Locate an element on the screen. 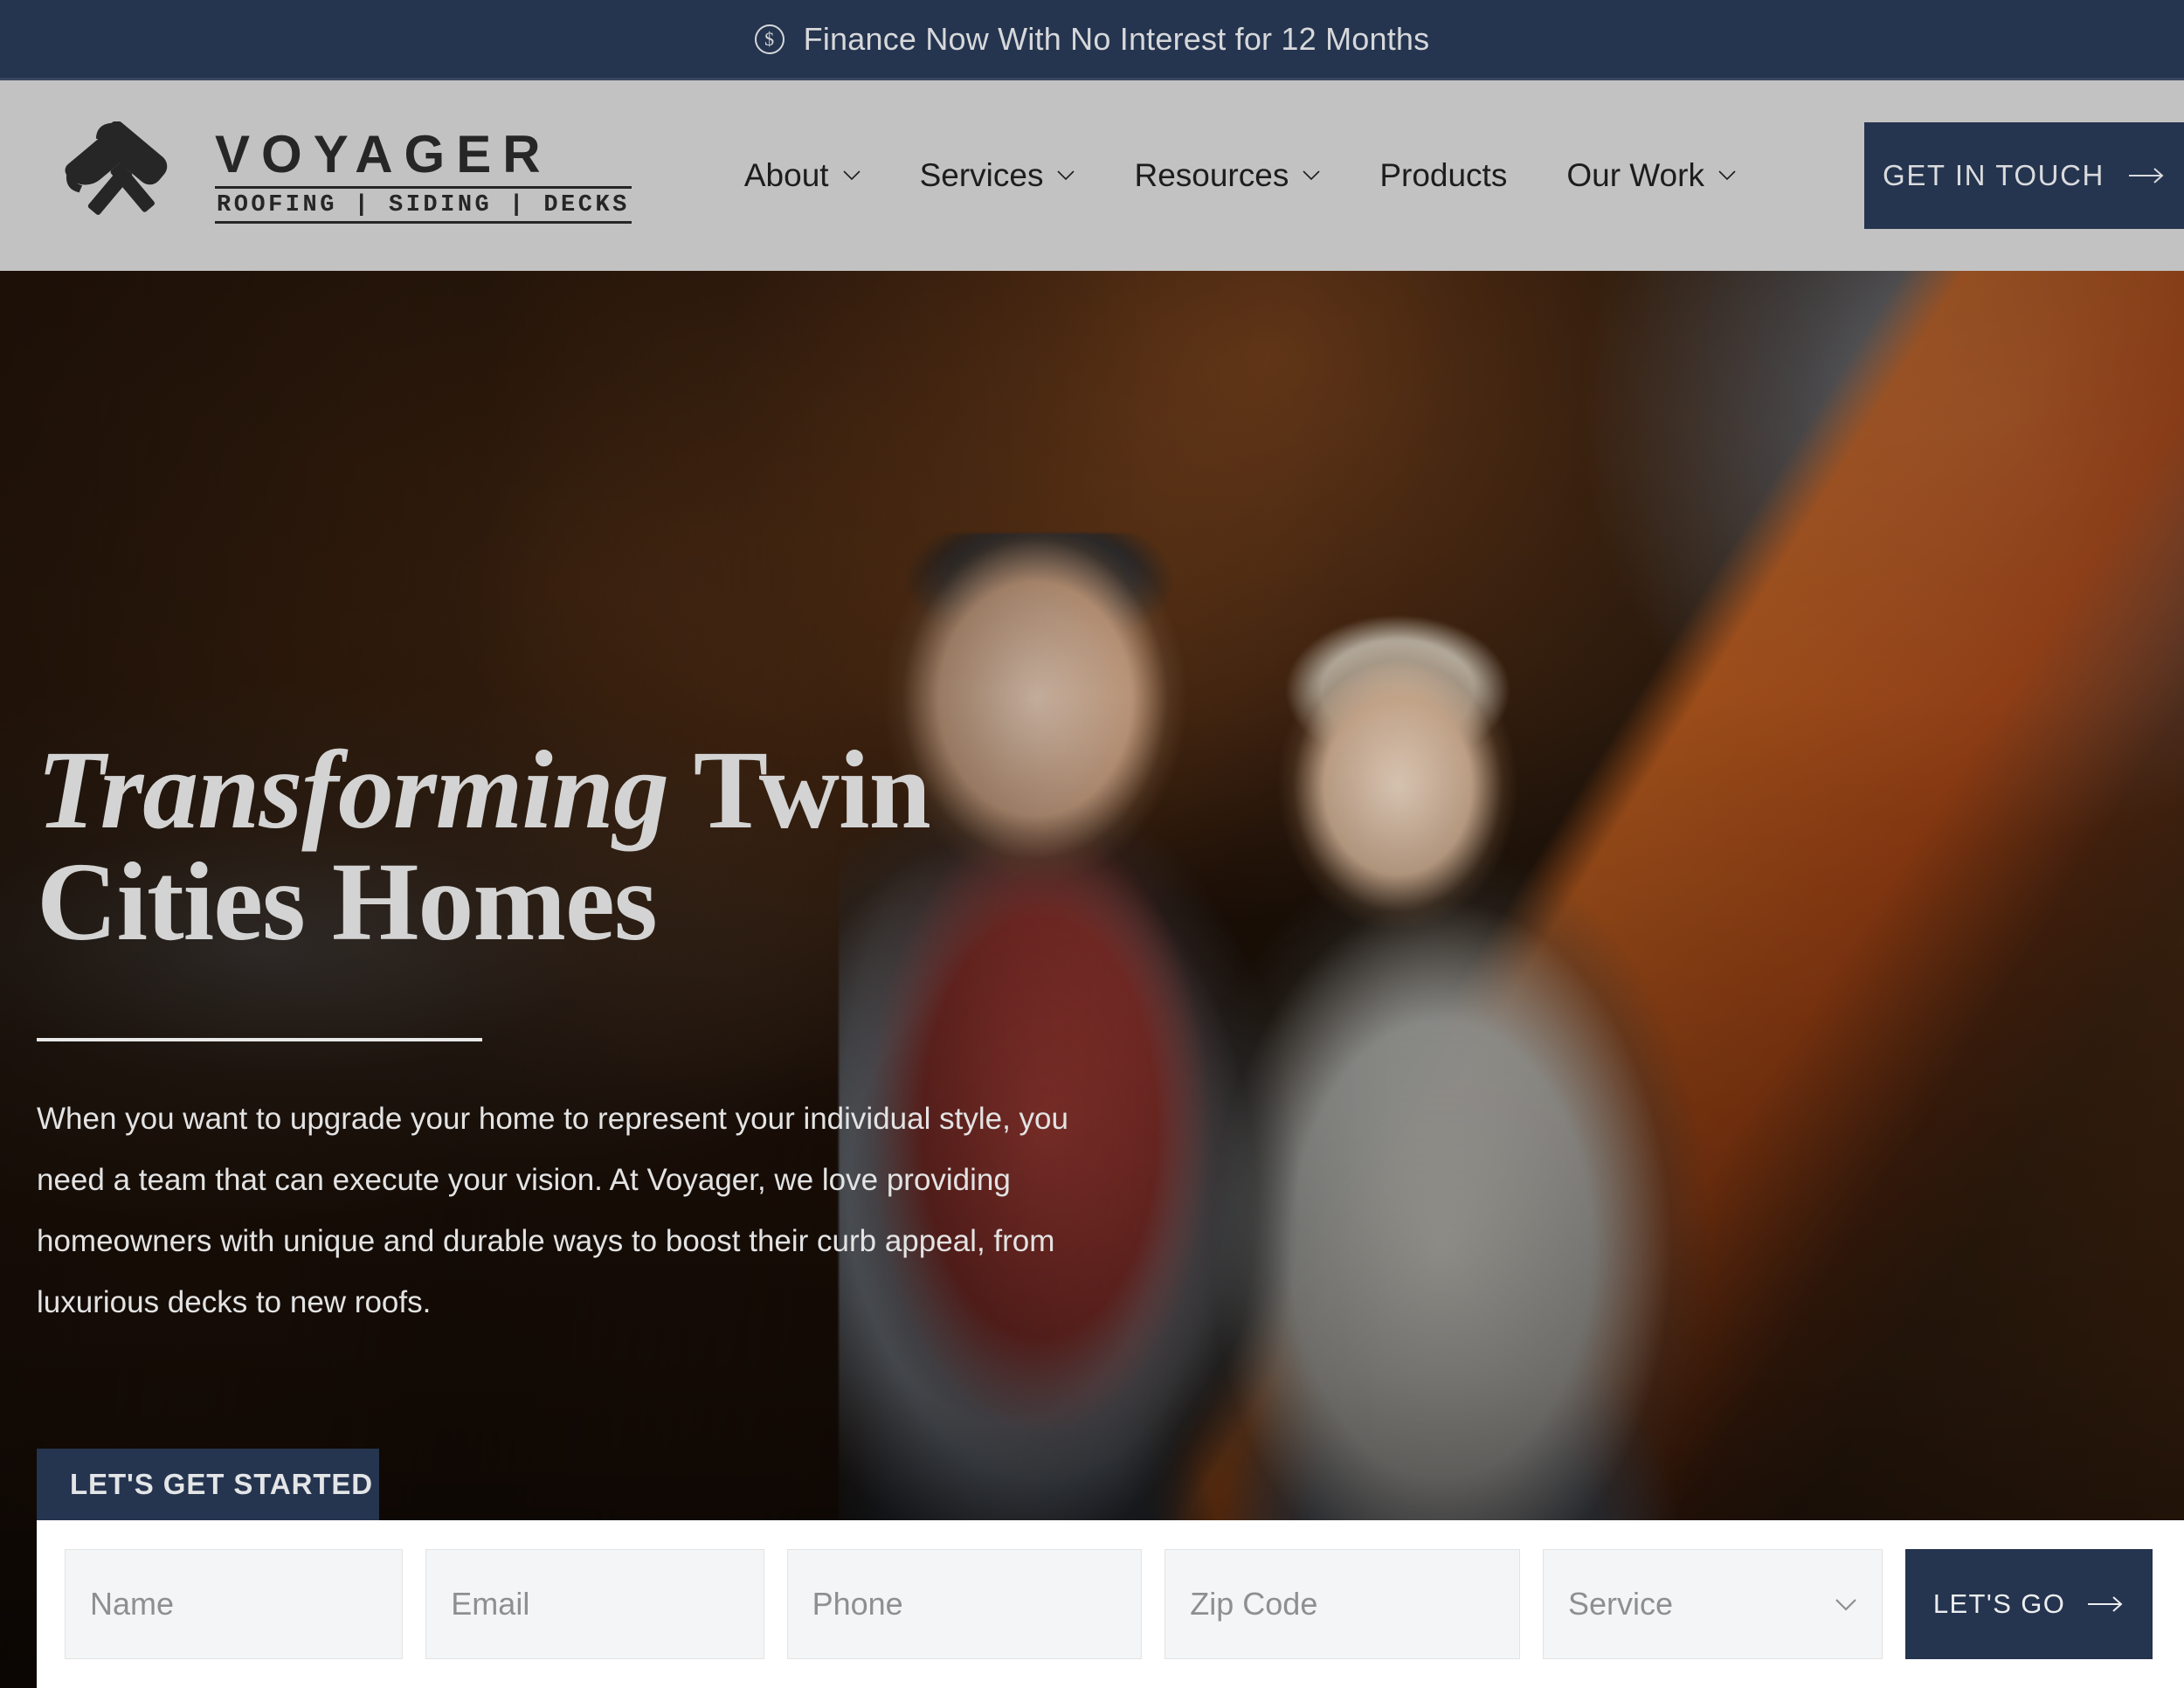  nav-label: Resources is located at coordinates (1211, 175).